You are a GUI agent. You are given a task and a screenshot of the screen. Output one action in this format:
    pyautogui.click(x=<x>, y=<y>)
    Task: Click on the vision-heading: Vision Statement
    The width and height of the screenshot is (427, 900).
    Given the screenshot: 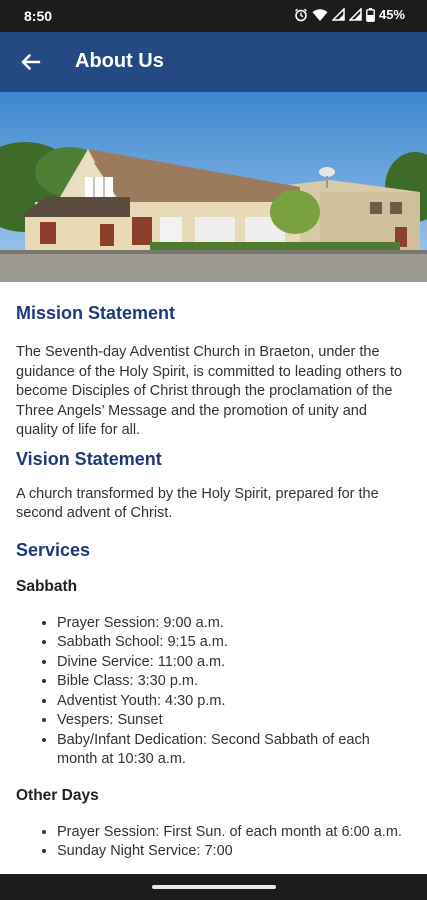 What is the action you would take?
    pyautogui.click(x=89, y=458)
    